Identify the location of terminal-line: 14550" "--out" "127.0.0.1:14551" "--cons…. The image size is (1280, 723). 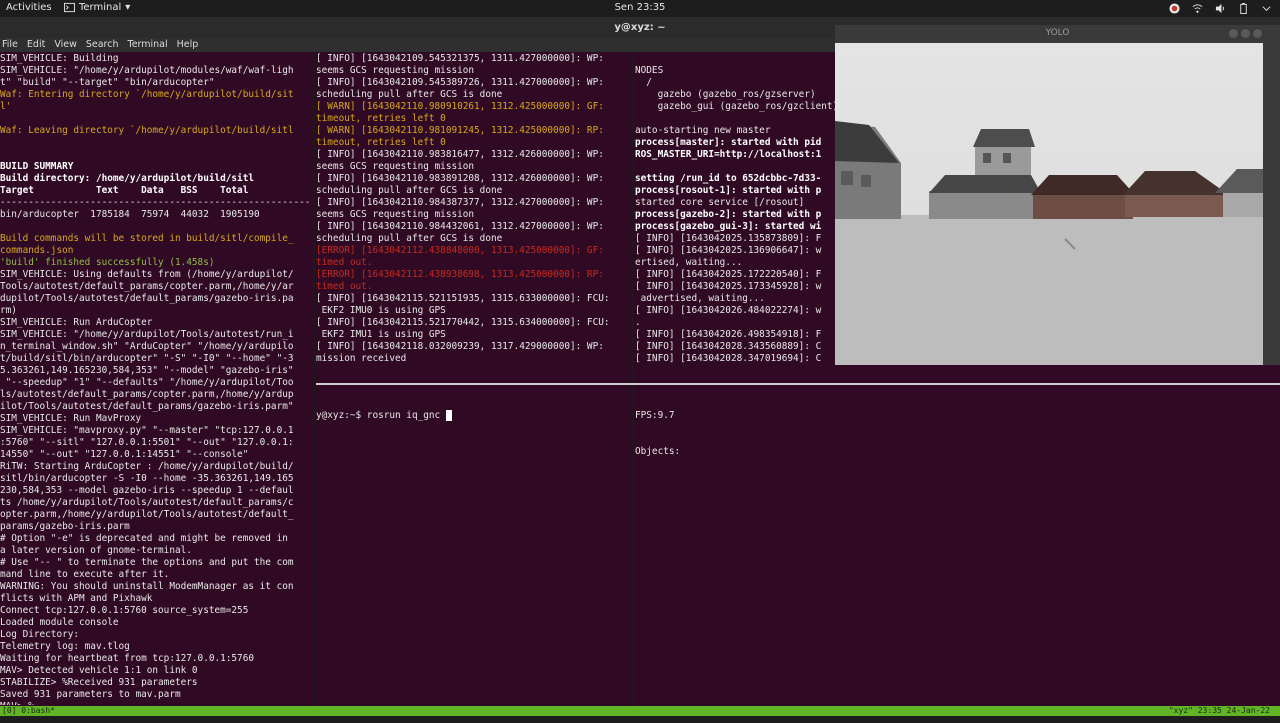
(124, 454).